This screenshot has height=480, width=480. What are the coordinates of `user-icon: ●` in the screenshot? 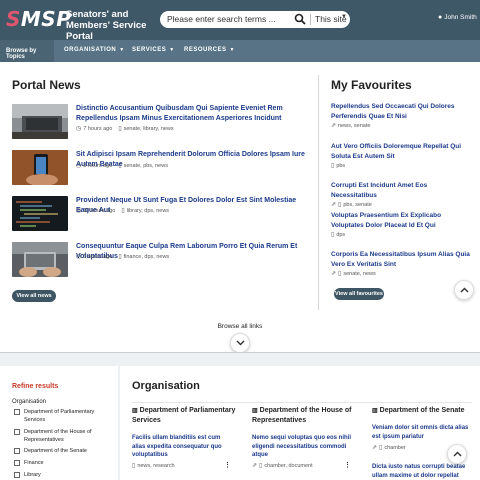 It's located at (440, 17).